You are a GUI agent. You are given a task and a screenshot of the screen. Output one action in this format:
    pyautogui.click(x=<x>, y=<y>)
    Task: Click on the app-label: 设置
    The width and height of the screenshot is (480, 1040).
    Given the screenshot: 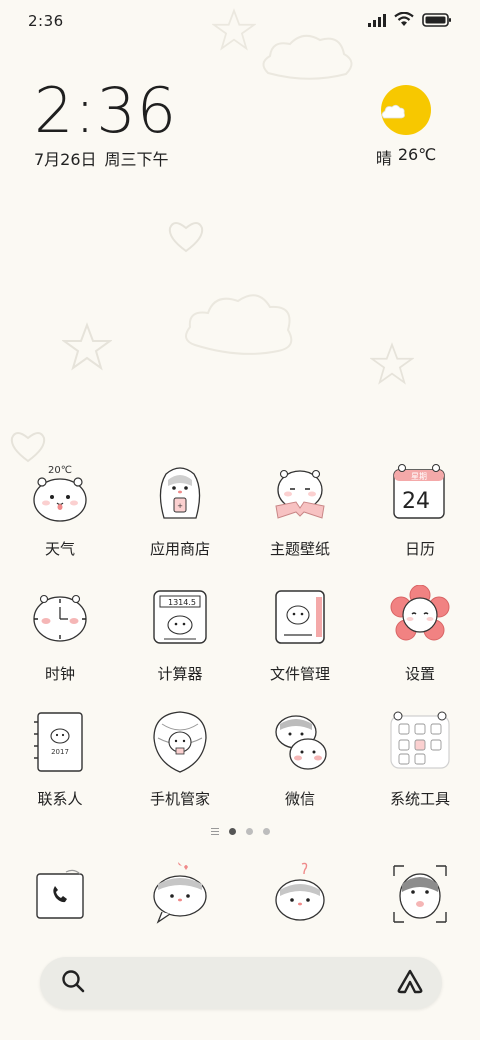 What is the action you would take?
    pyautogui.click(x=419, y=674)
    